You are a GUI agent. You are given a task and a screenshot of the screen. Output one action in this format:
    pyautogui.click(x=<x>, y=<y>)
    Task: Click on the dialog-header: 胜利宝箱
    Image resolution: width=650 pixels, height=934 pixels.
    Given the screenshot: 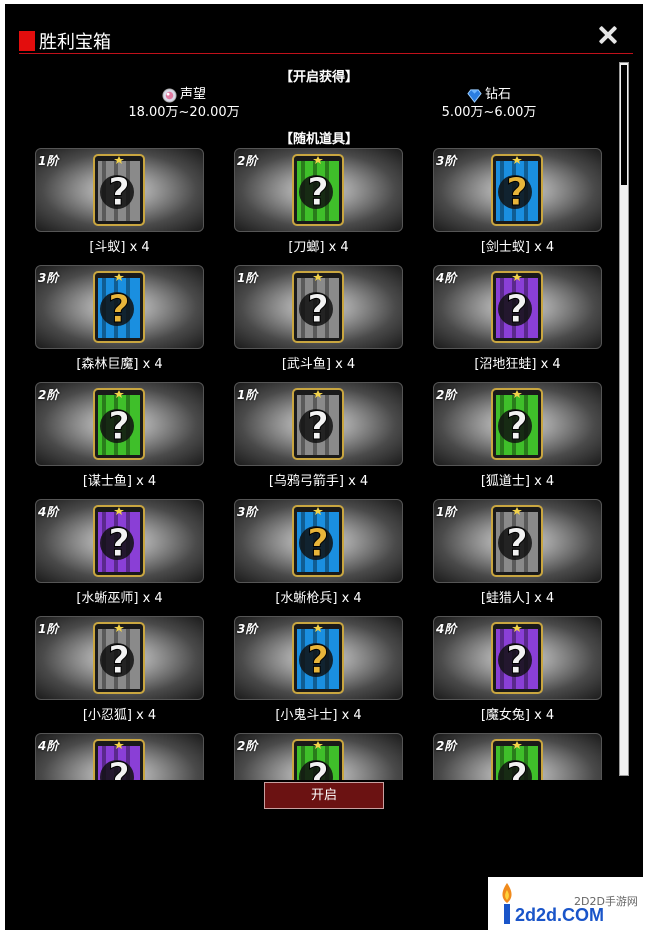 What is the action you would take?
    pyautogui.click(x=326, y=39)
    